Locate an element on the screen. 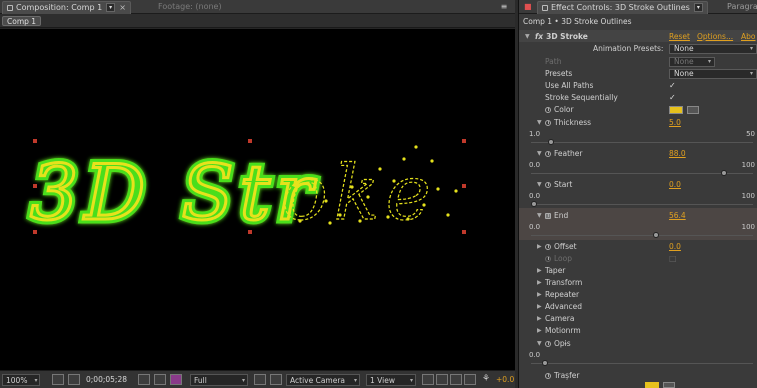  opacity-slider: 0.0 is located at coordinates (638, 361).